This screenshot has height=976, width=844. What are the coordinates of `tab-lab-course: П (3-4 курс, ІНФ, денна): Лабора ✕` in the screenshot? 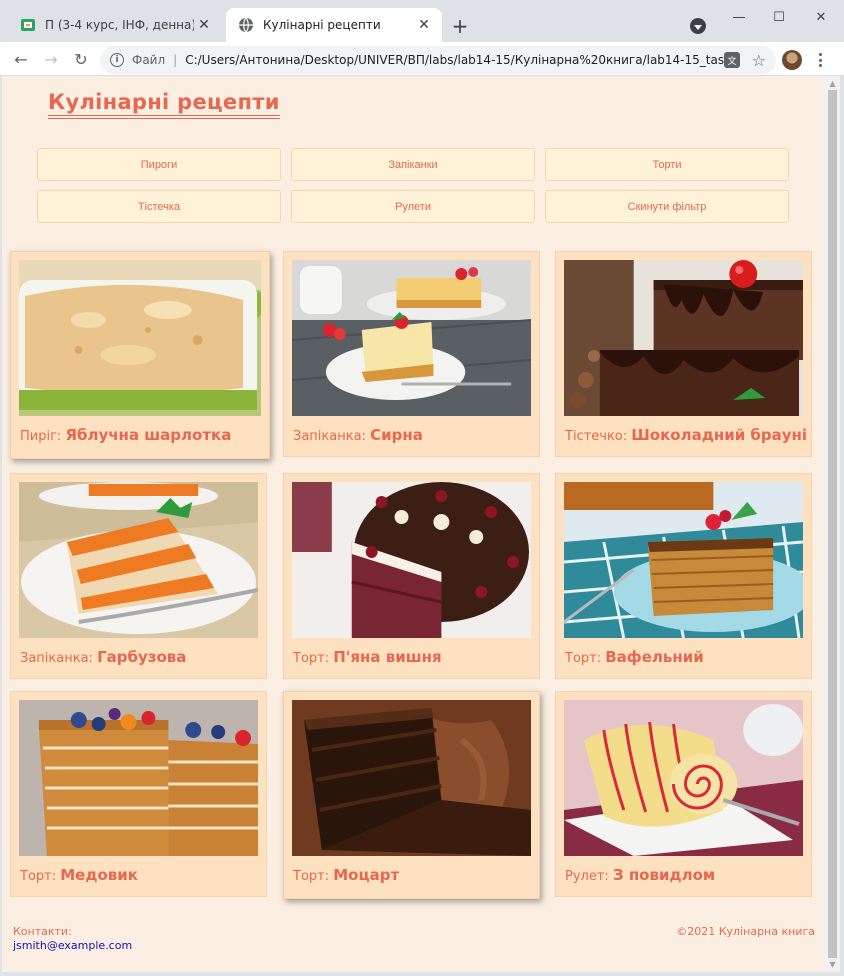 It's located at (115, 25).